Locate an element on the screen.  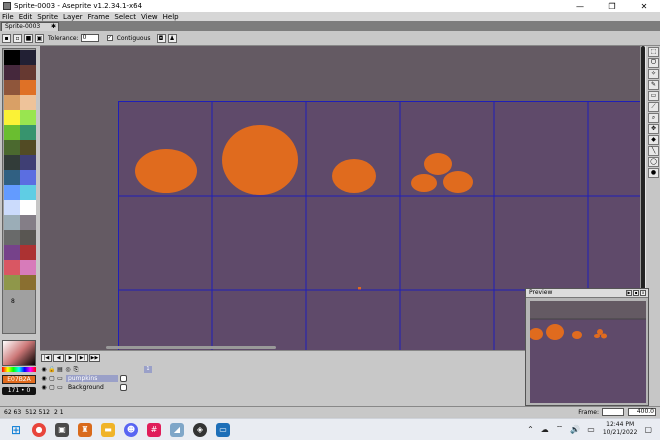
chevron-up-icon: ⌃ is located at coordinates (530, 429).